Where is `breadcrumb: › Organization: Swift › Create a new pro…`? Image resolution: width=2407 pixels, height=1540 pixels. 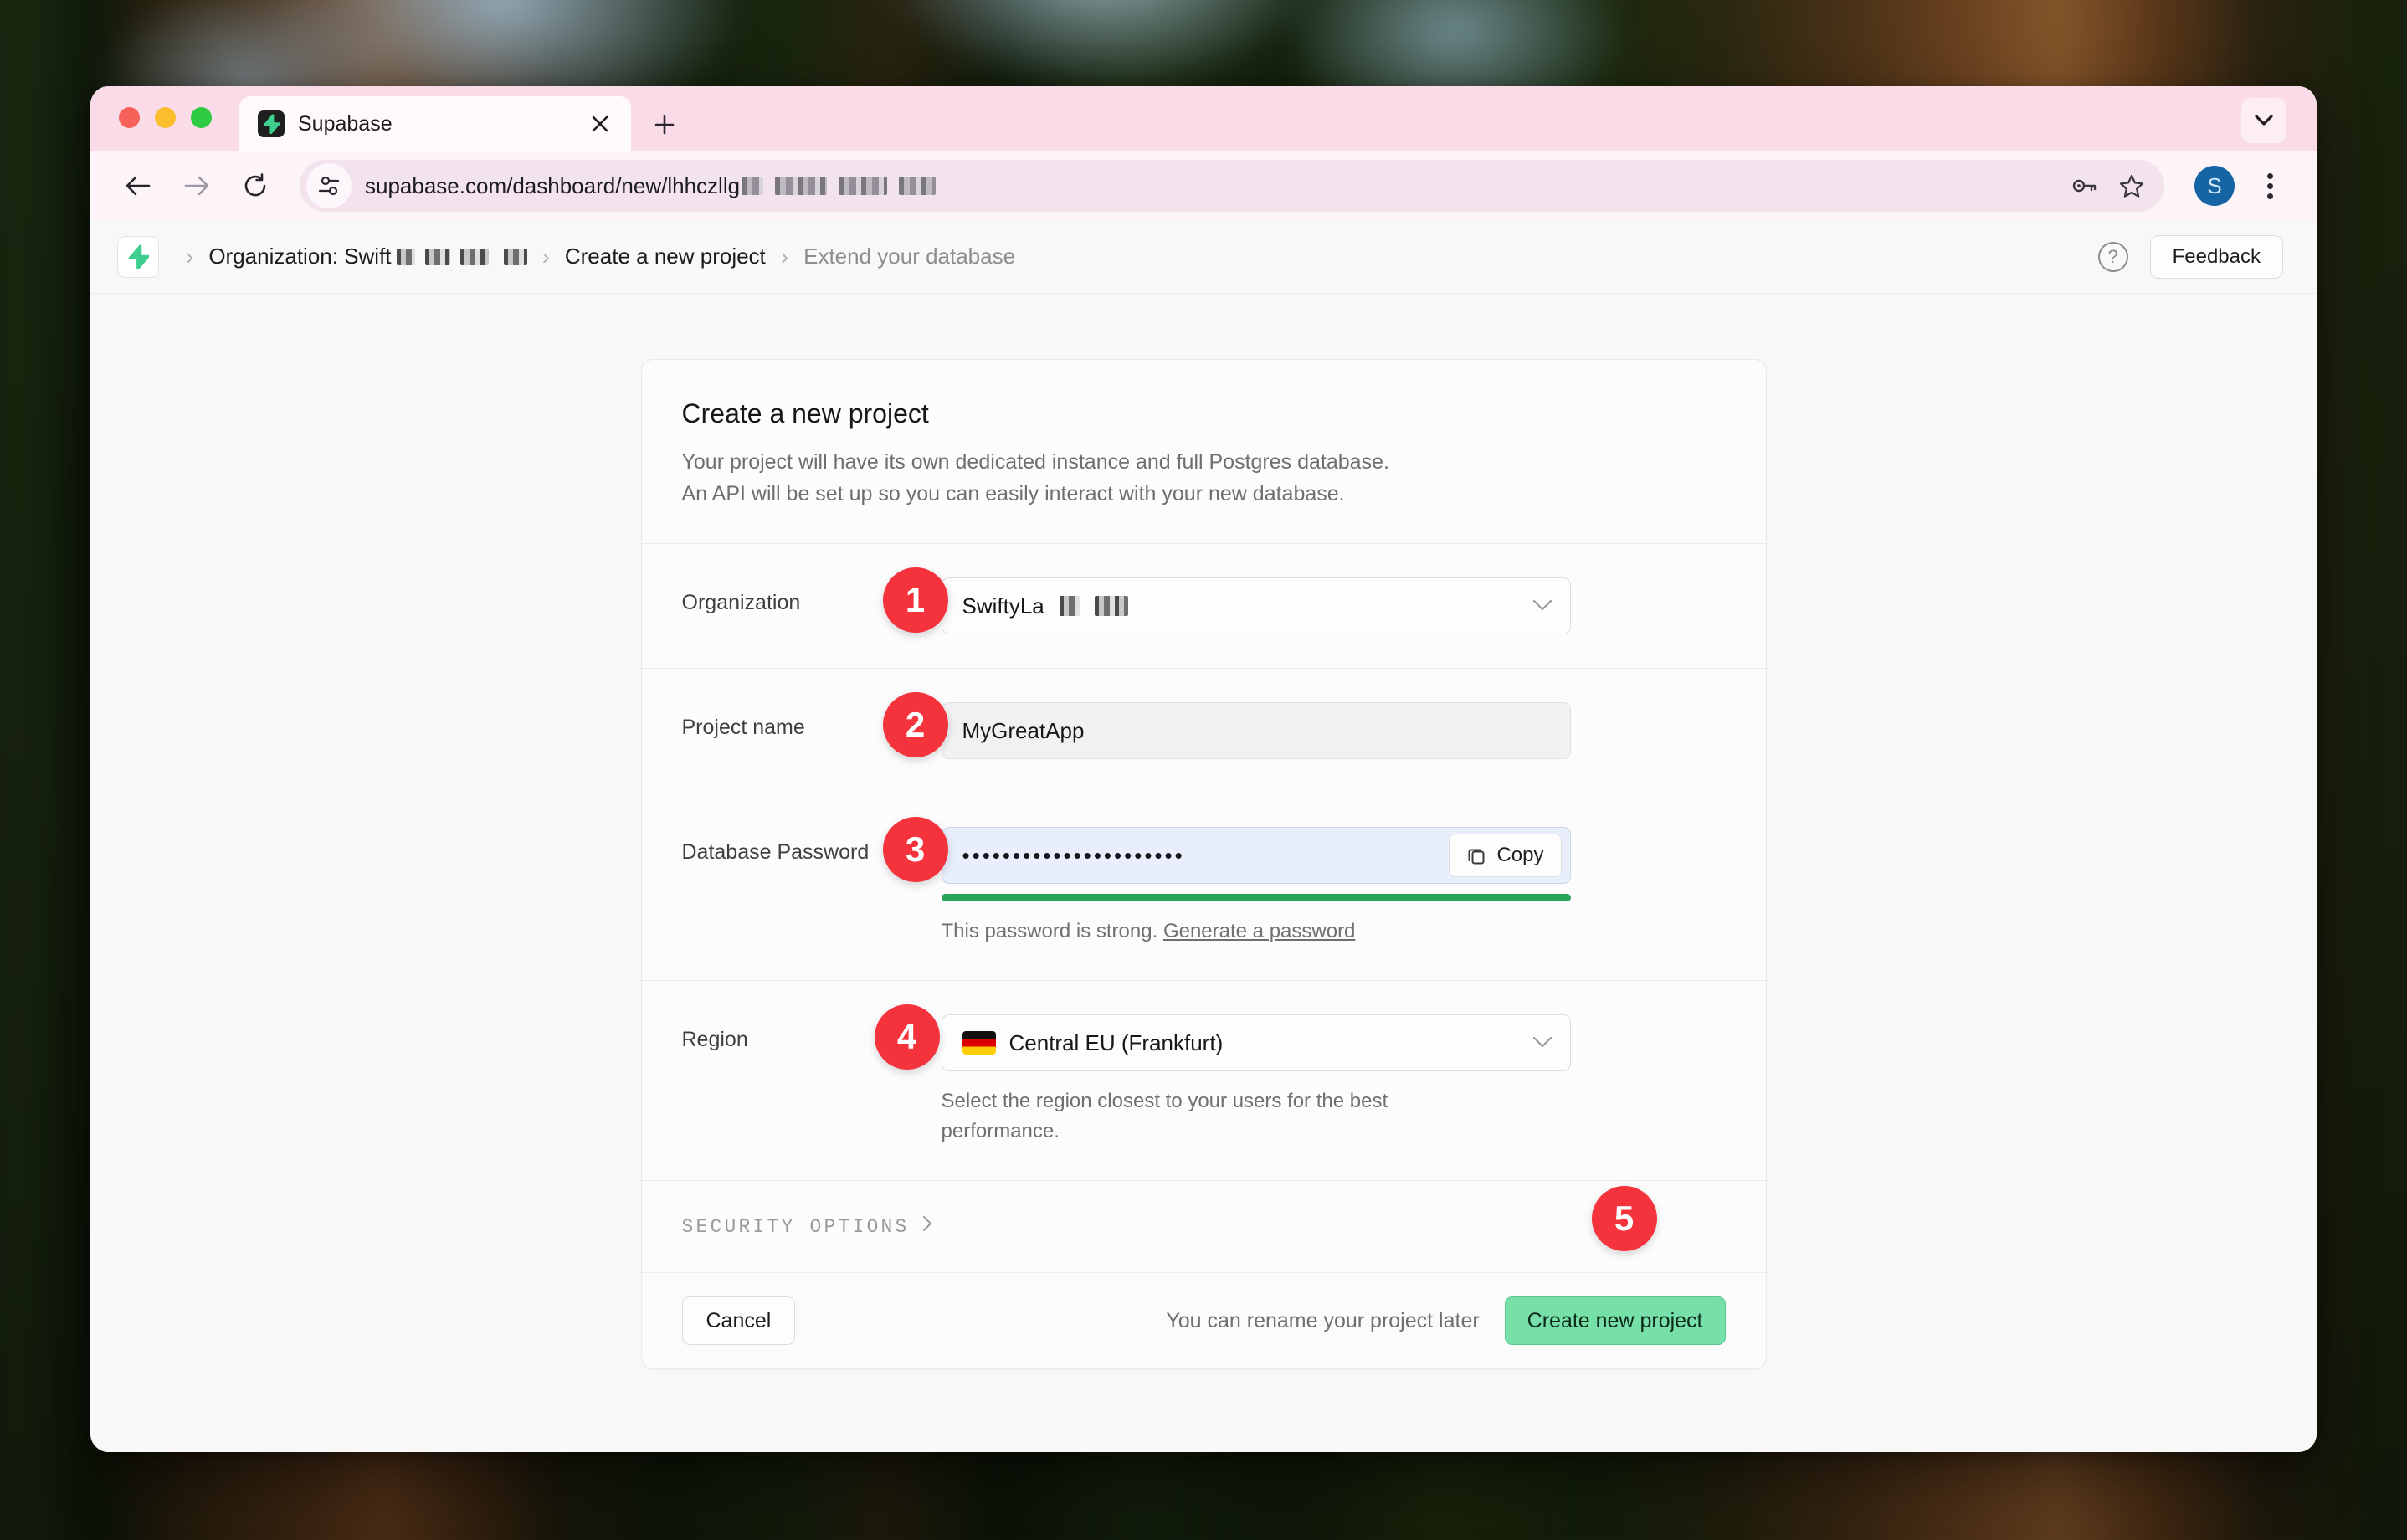
breadcrumb: › Organization: Swift › Create a new pro… is located at coordinates (1134, 257).